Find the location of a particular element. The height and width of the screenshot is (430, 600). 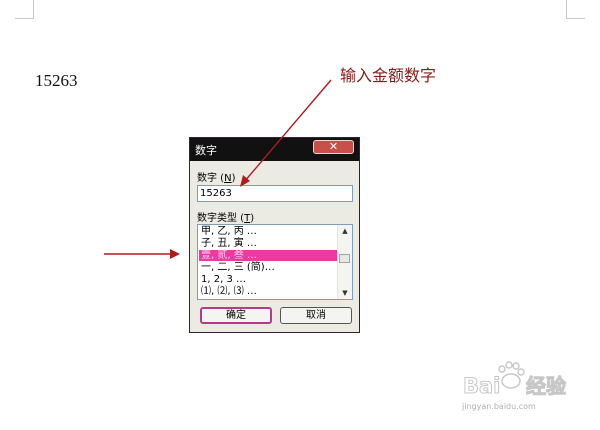

number-type-label-key: T is located at coordinates (247, 218).